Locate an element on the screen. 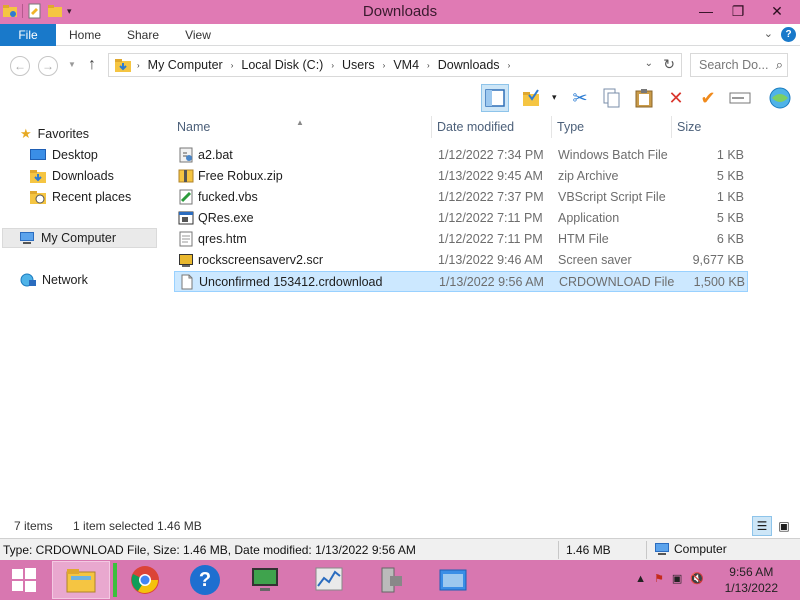  tab-home: Home is located at coordinates (85, 35).